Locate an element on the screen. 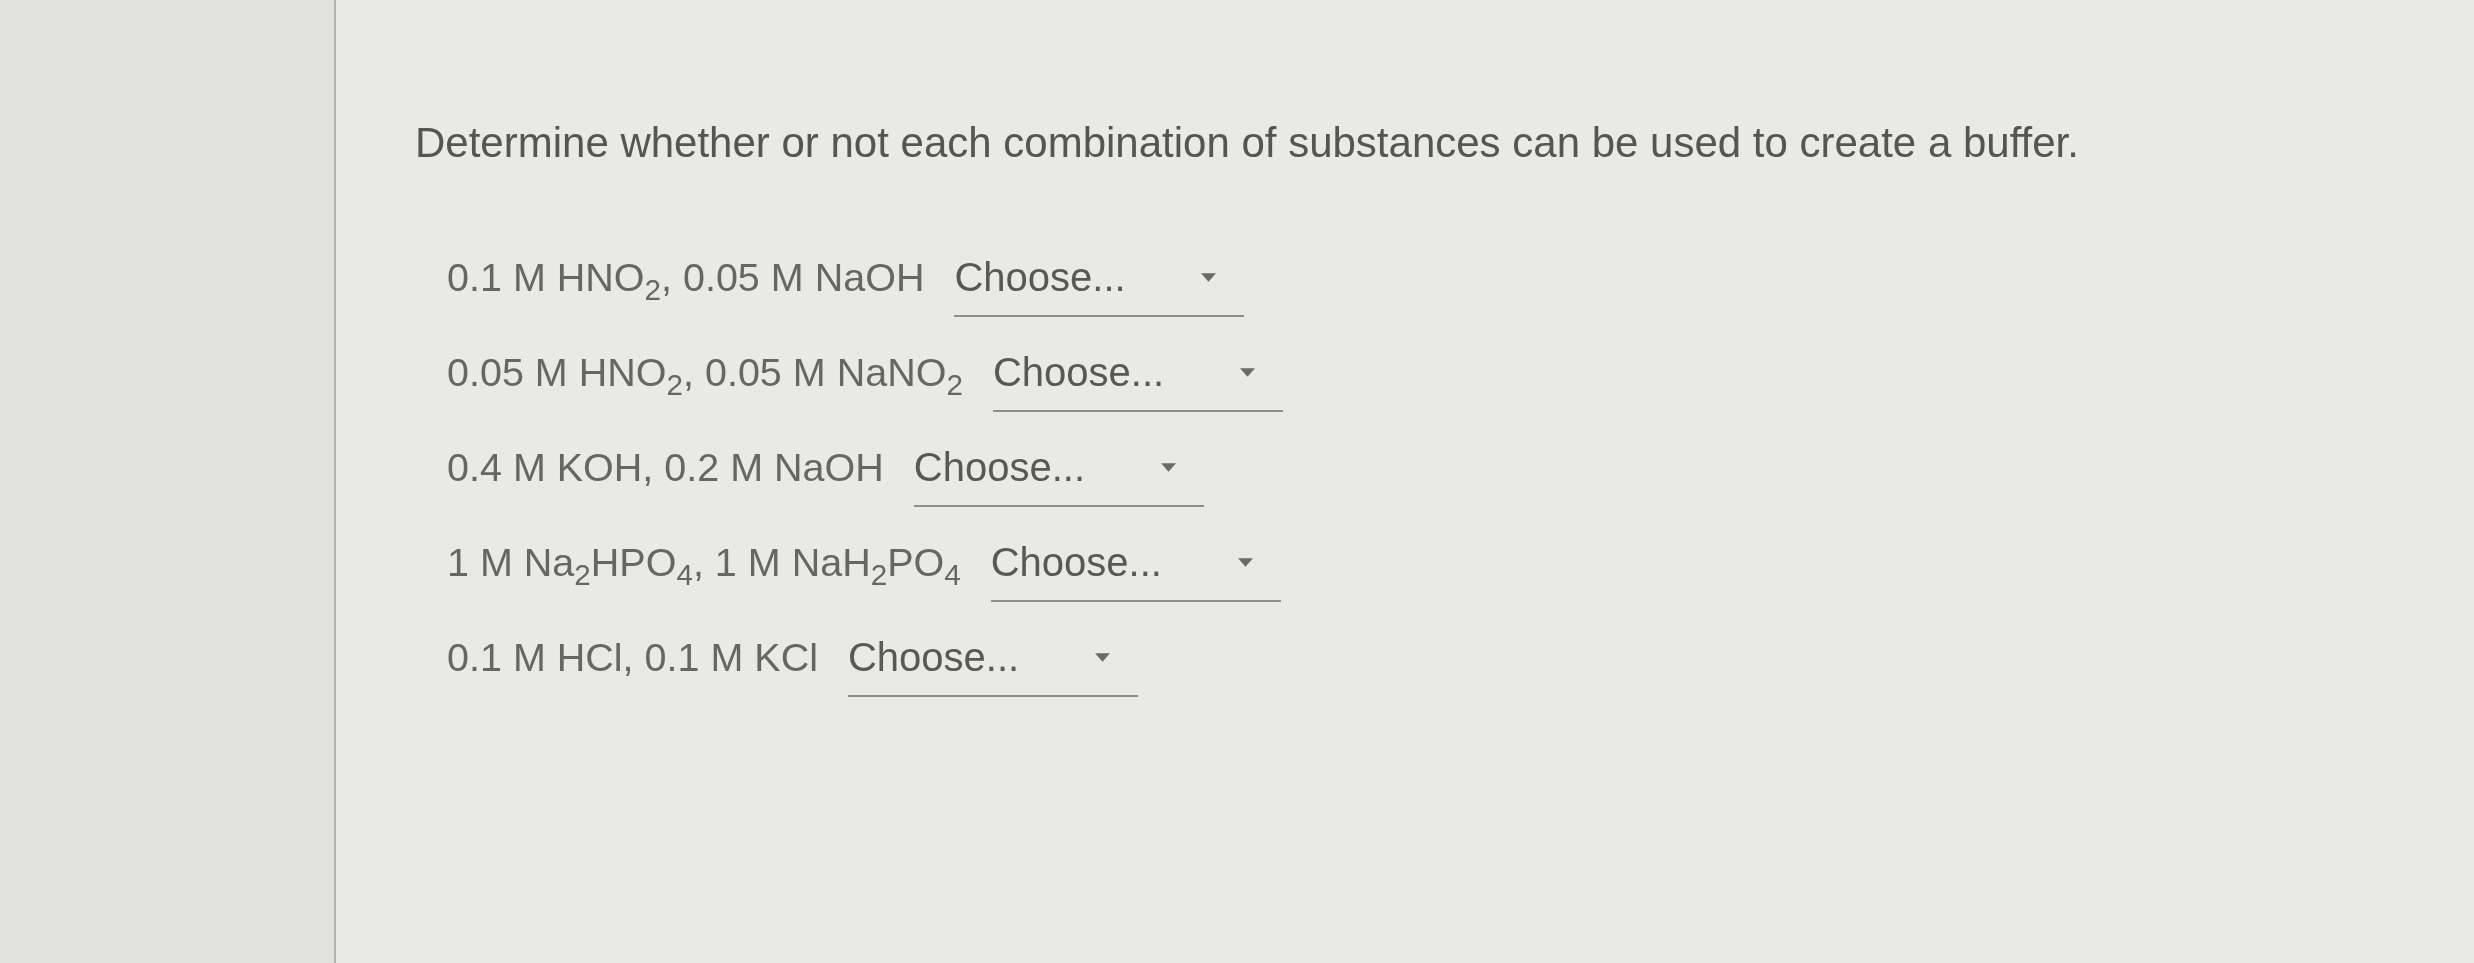  substance-label: 0.05 M HNO$_{2}$, 0.05 M NaNO$_{2}$ is located at coordinates (705, 372).